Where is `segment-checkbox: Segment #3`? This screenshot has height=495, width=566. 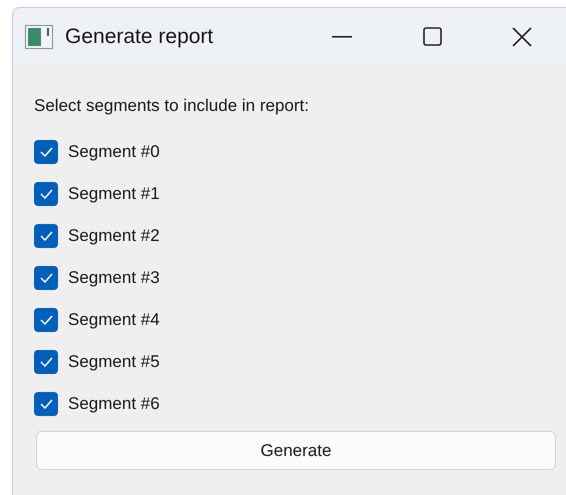
segment-checkbox: Segment #3 is located at coordinates (97, 278).